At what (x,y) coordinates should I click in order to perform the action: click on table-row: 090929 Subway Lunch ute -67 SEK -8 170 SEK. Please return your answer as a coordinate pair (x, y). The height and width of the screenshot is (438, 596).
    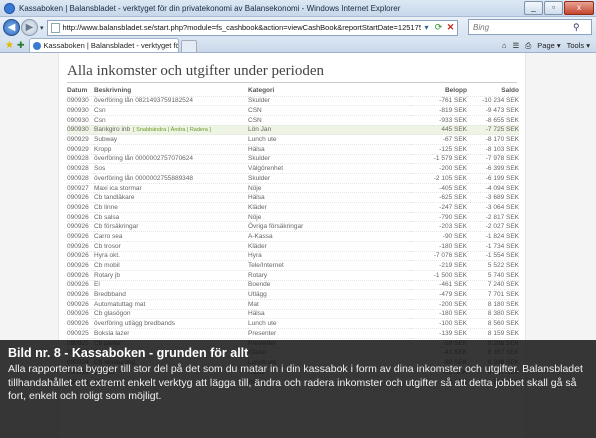
    Looking at the image, I should click on (293, 139).